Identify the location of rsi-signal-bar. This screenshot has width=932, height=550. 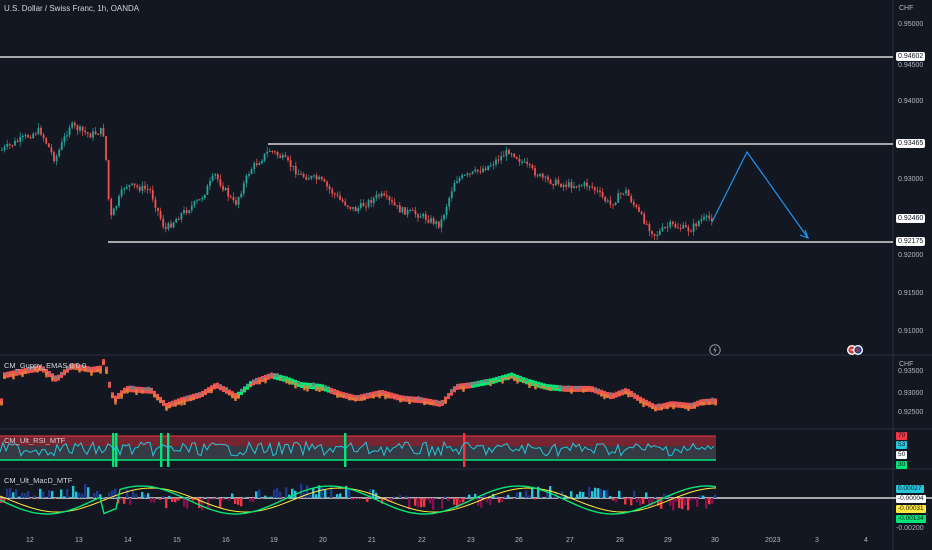
(345, 450).